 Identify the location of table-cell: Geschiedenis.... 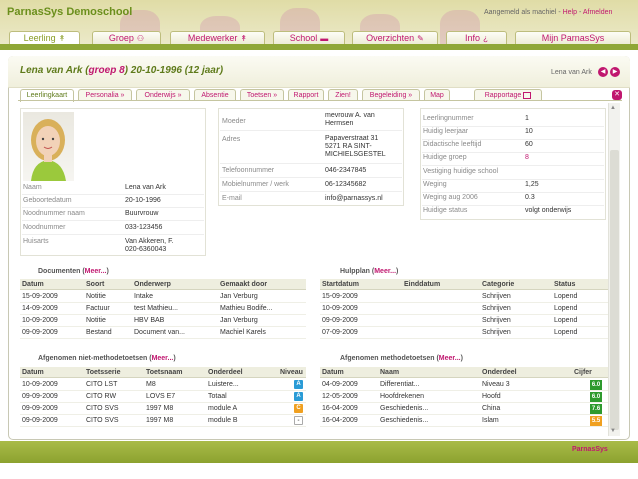
(404, 420).